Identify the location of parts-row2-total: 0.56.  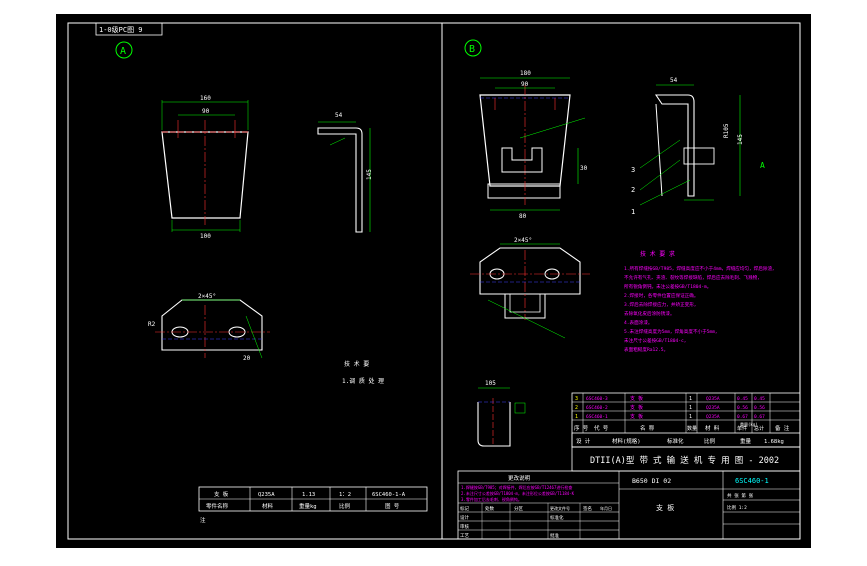
(759, 408).